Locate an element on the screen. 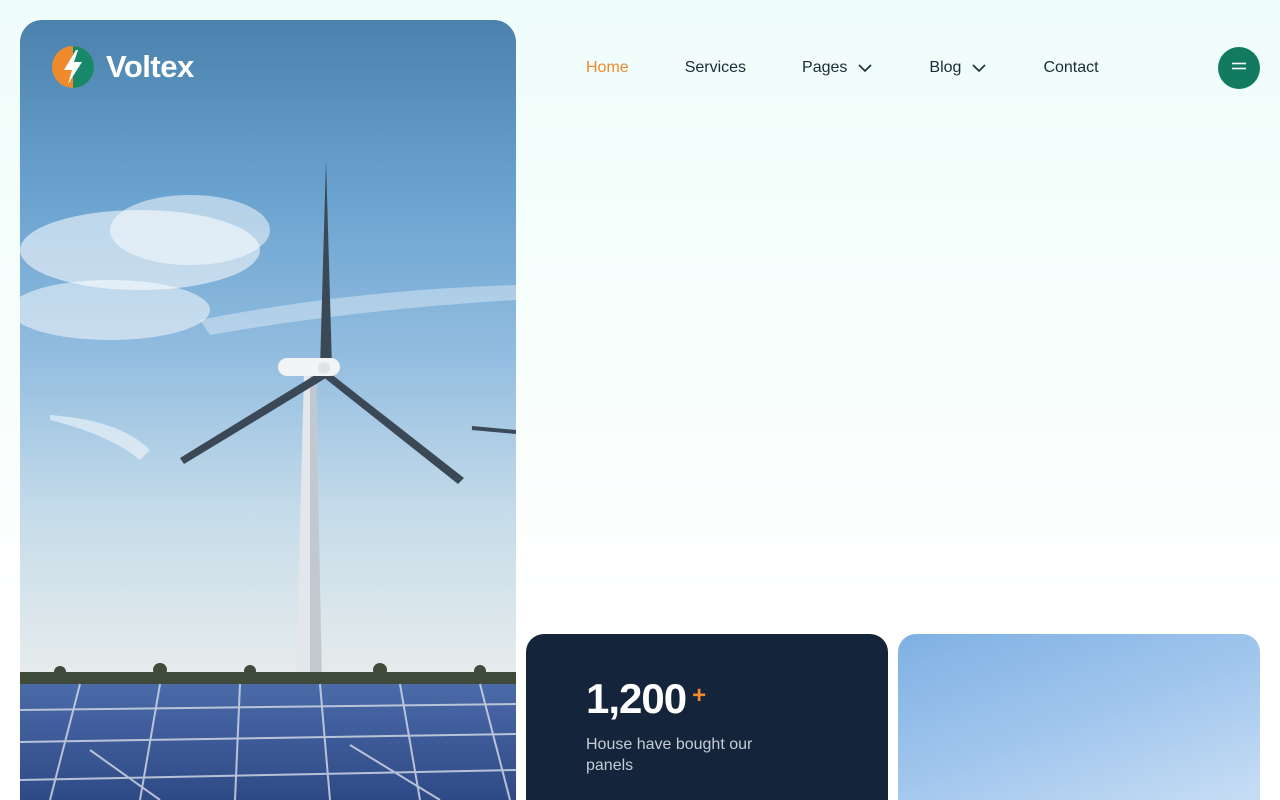  stats-card: 1,200 + House have bought our panels is located at coordinates (707, 717).